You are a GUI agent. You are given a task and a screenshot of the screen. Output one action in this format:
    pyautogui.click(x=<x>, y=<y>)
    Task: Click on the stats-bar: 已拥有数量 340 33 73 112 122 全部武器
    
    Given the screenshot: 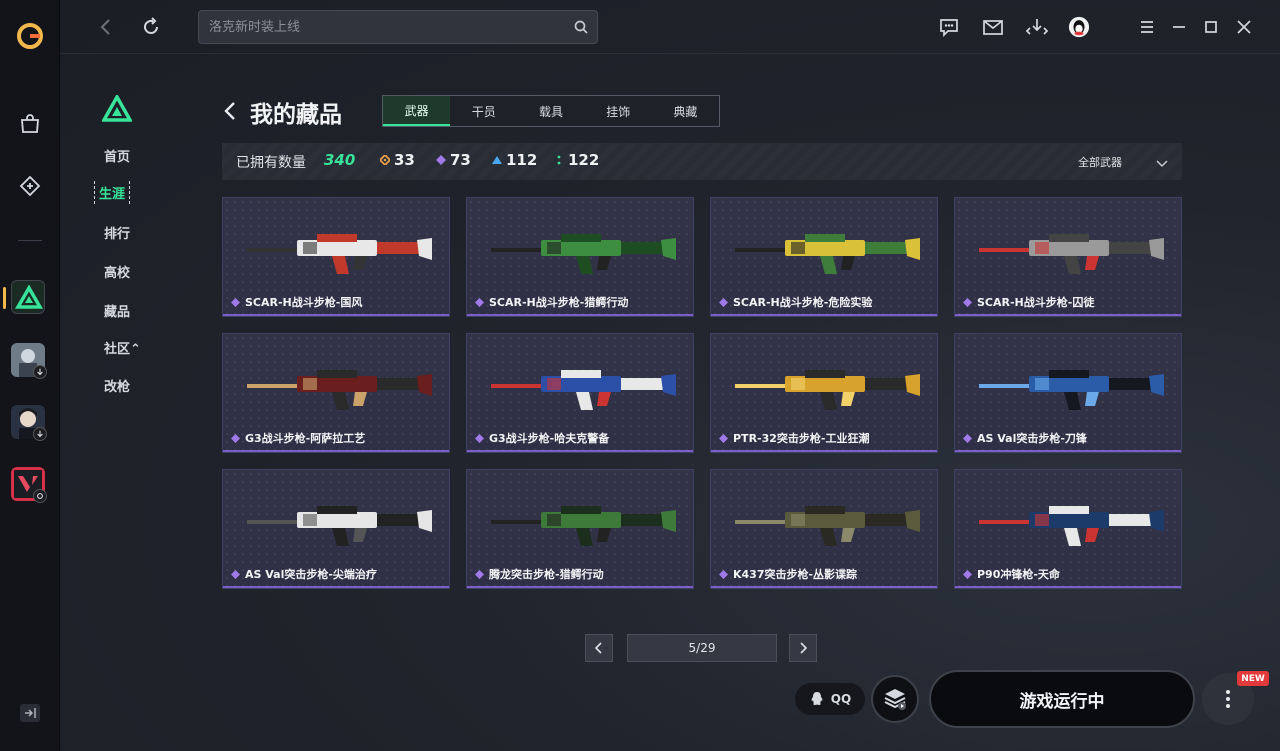 What is the action you would take?
    pyautogui.click(x=702, y=161)
    